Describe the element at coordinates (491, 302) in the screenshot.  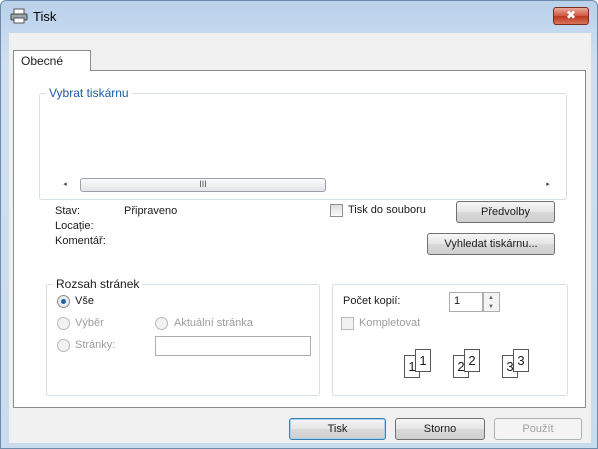
I see `copies-stepper: ▲ ▼` at that location.